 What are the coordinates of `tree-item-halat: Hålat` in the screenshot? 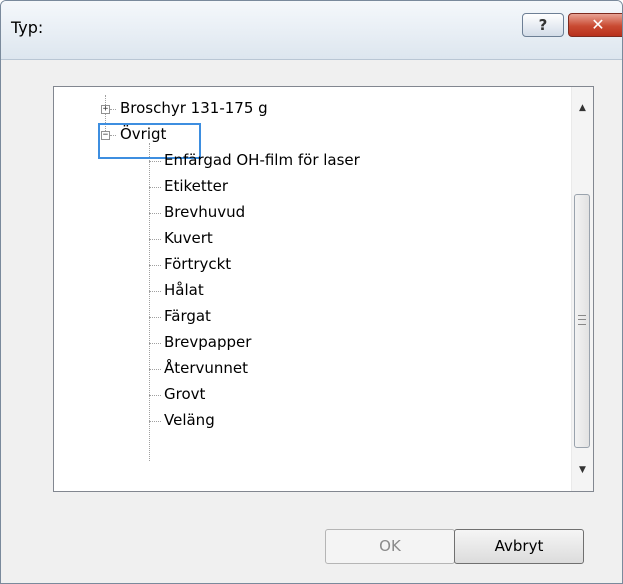 It's located at (184, 290).